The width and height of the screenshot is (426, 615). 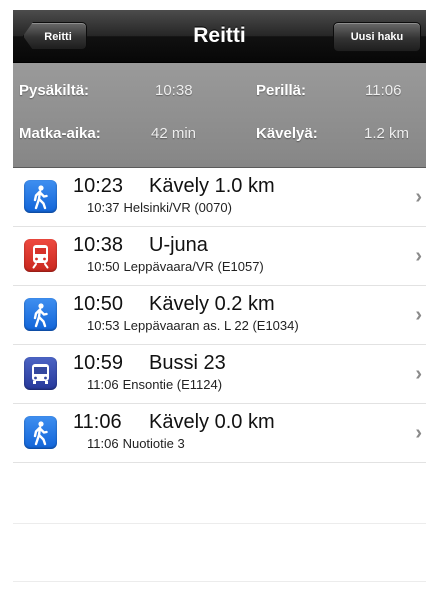 What do you see at coordinates (219, 36) in the screenshot?
I see `navigation-bar: Reitti Reitti Uusi haku` at bounding box center [219, 36].